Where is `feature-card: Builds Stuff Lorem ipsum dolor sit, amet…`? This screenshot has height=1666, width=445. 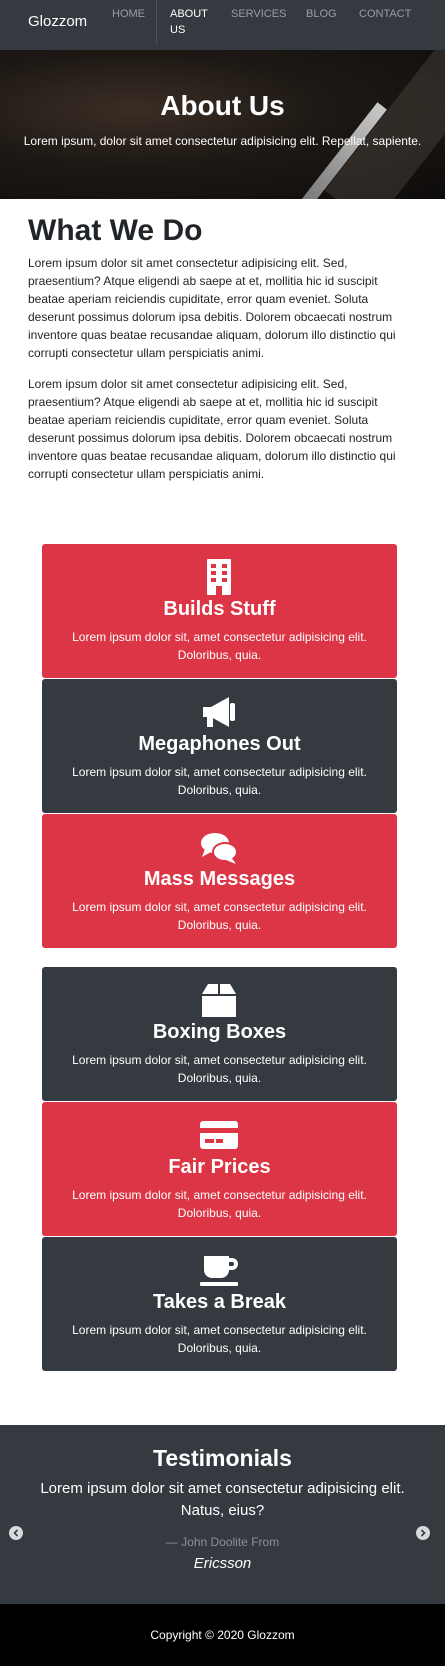
feature-card: Builds Stuff Lorem ipsum dolor sit, amet… is located at coordinates (219, 611).